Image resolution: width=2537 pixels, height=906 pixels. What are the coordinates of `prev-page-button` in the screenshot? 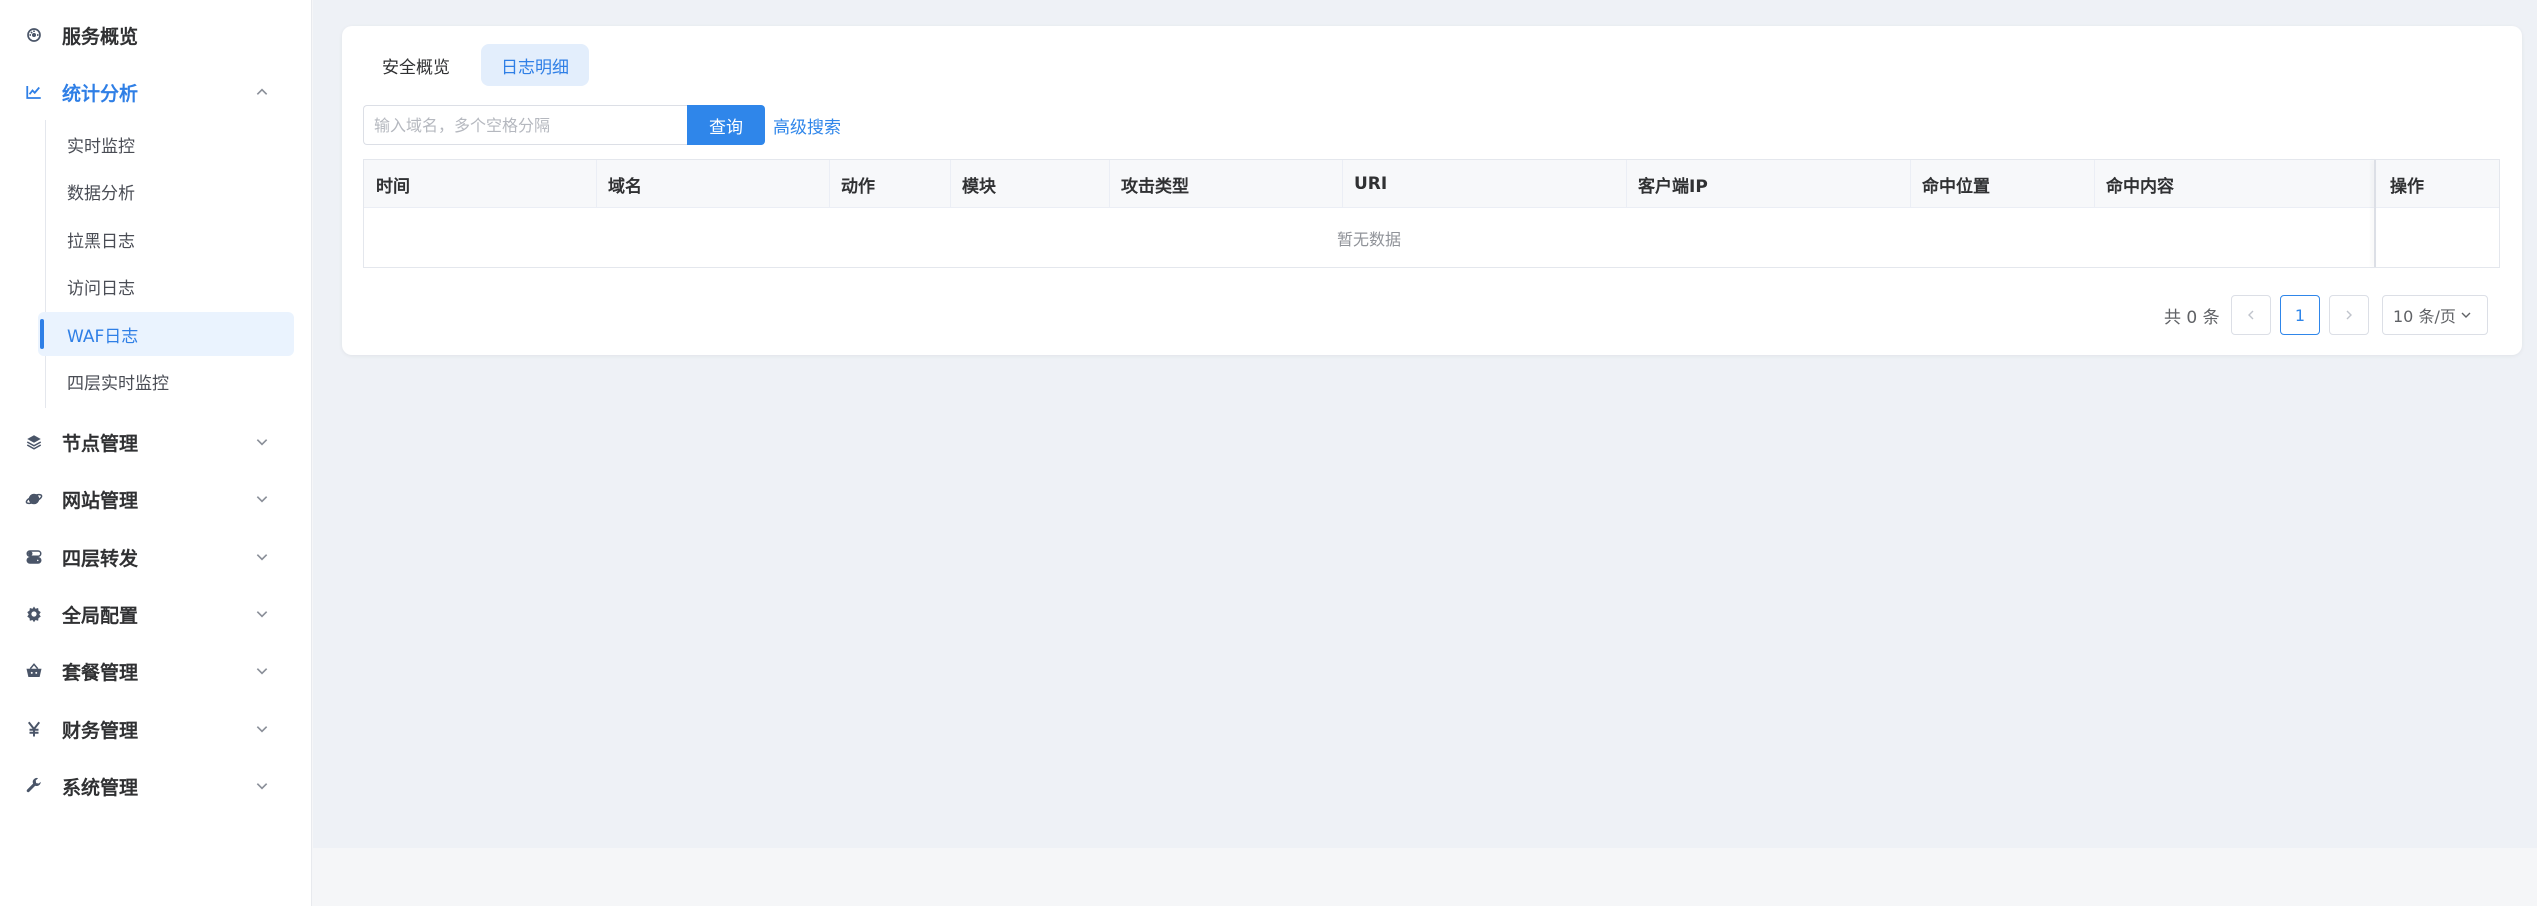 It's located at (2251, 315).